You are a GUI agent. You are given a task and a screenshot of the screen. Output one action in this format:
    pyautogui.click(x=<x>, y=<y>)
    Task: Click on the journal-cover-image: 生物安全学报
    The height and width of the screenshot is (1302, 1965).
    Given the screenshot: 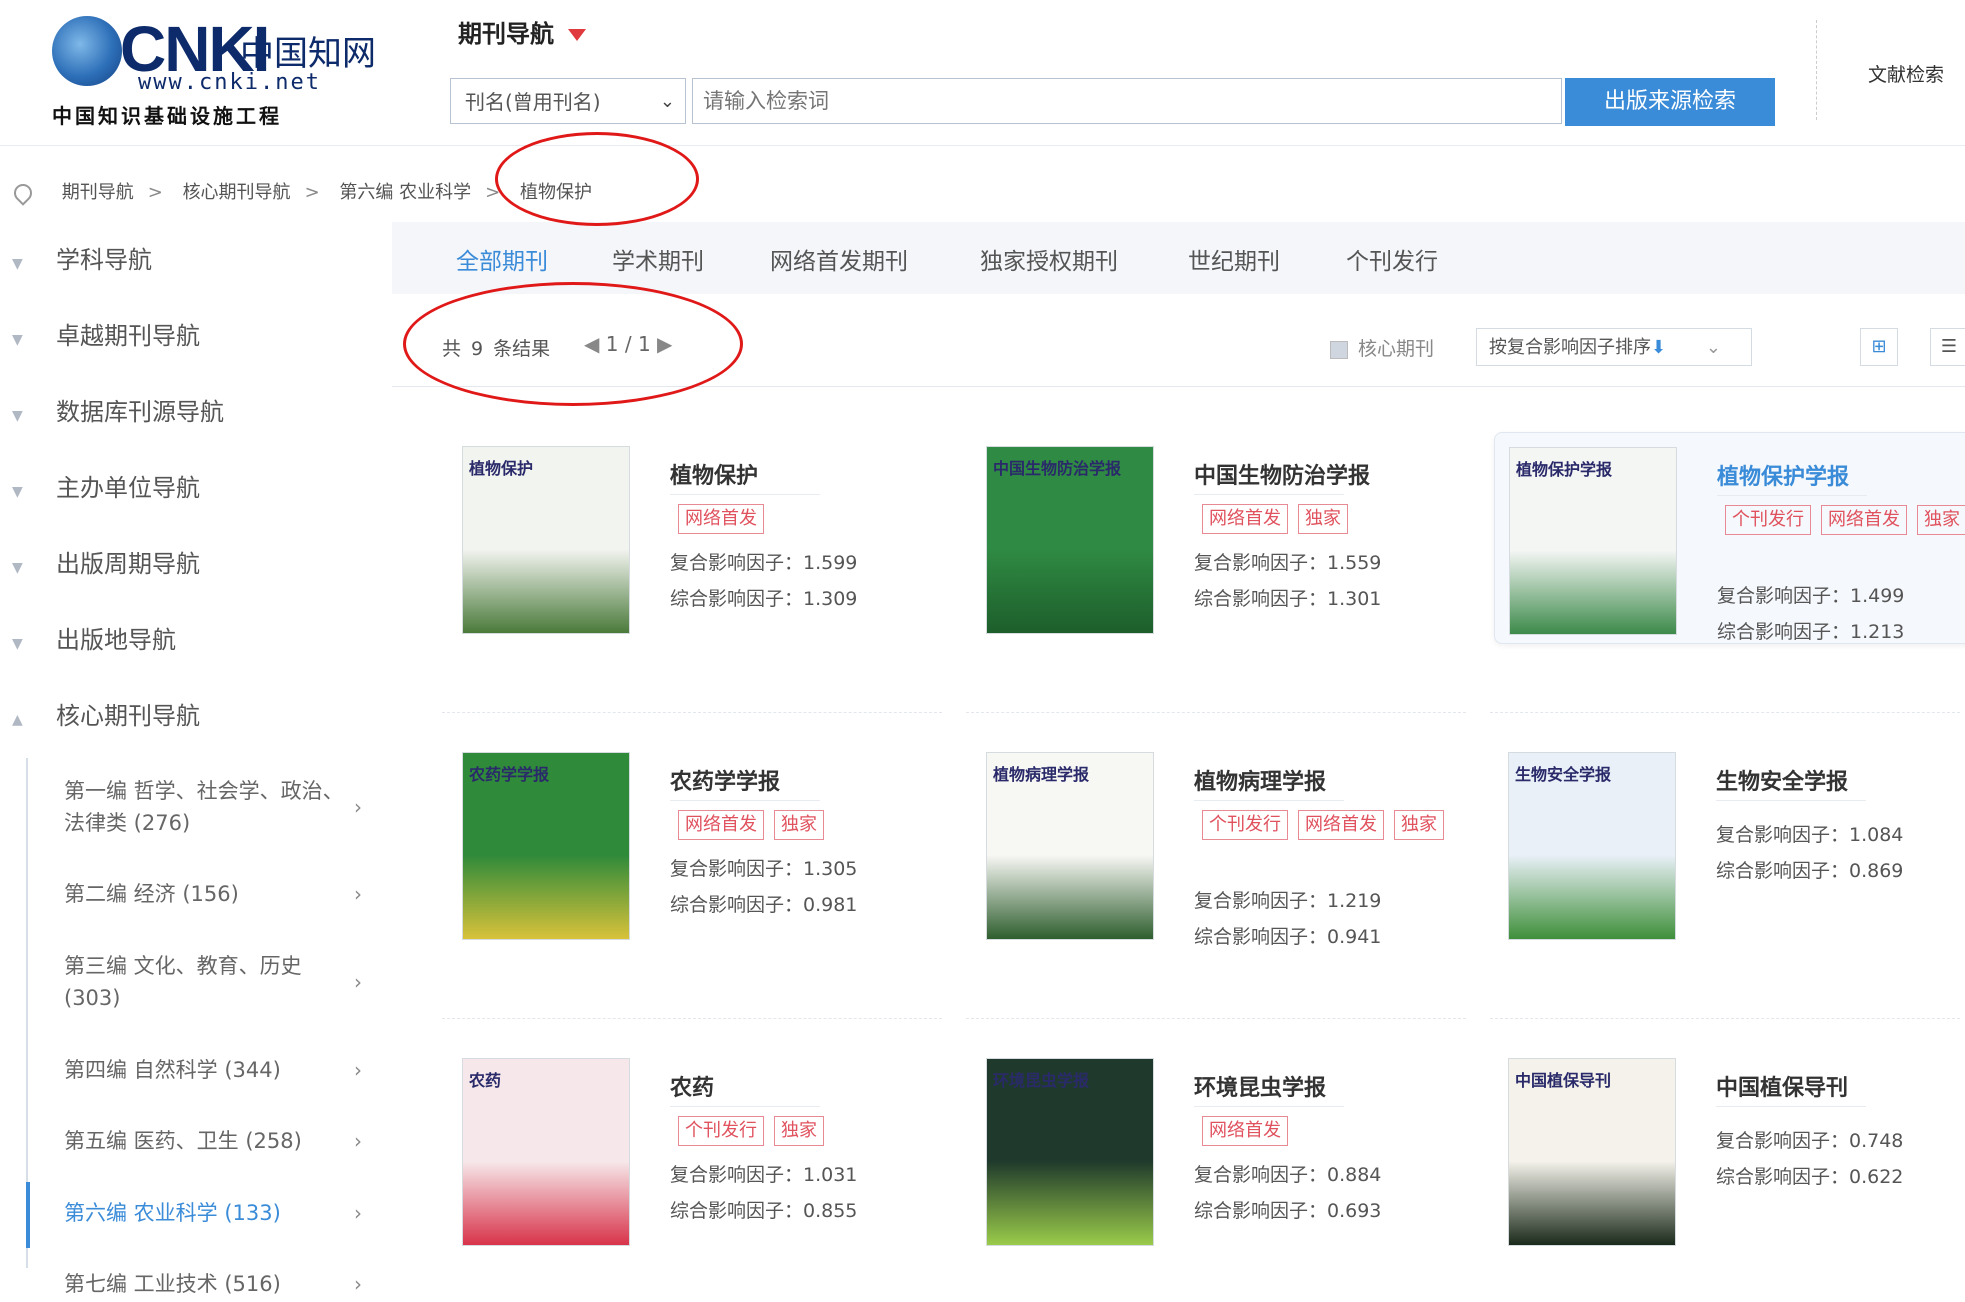 What is the action you would take?
    pyautogui.click(x=1592, y=846)
    